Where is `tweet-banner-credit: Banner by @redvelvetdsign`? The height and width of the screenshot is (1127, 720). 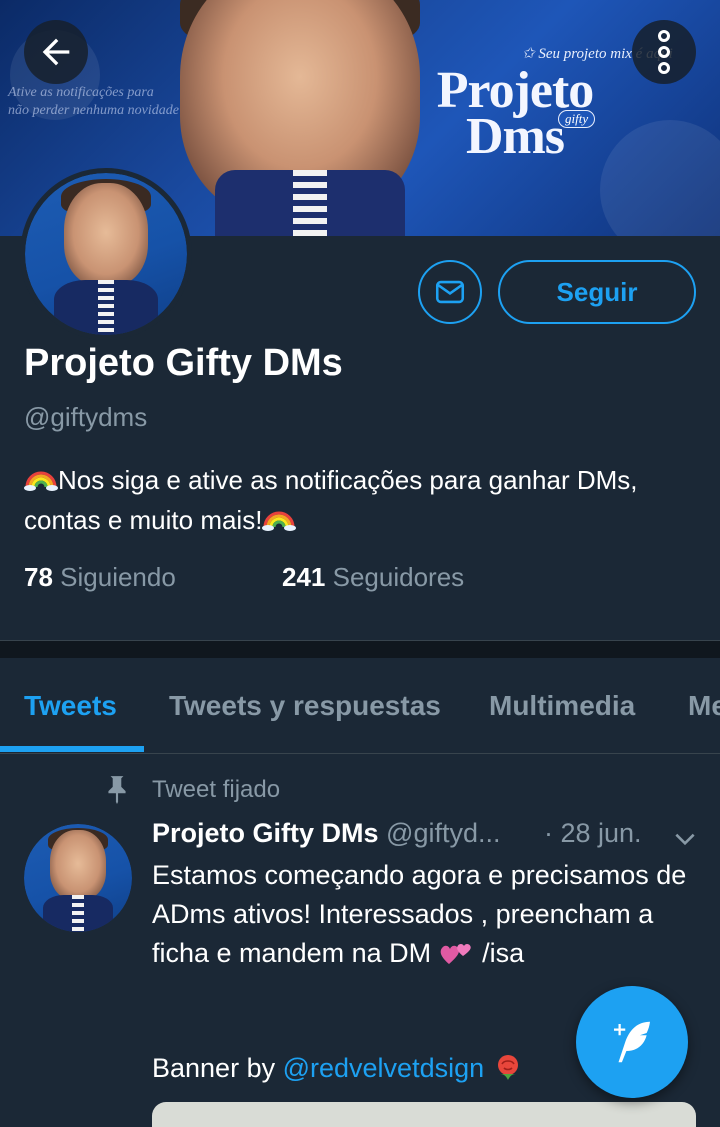 tweet-banner-credit: Banner by @redvelvetdsign is located at coordinates (338, 1068).